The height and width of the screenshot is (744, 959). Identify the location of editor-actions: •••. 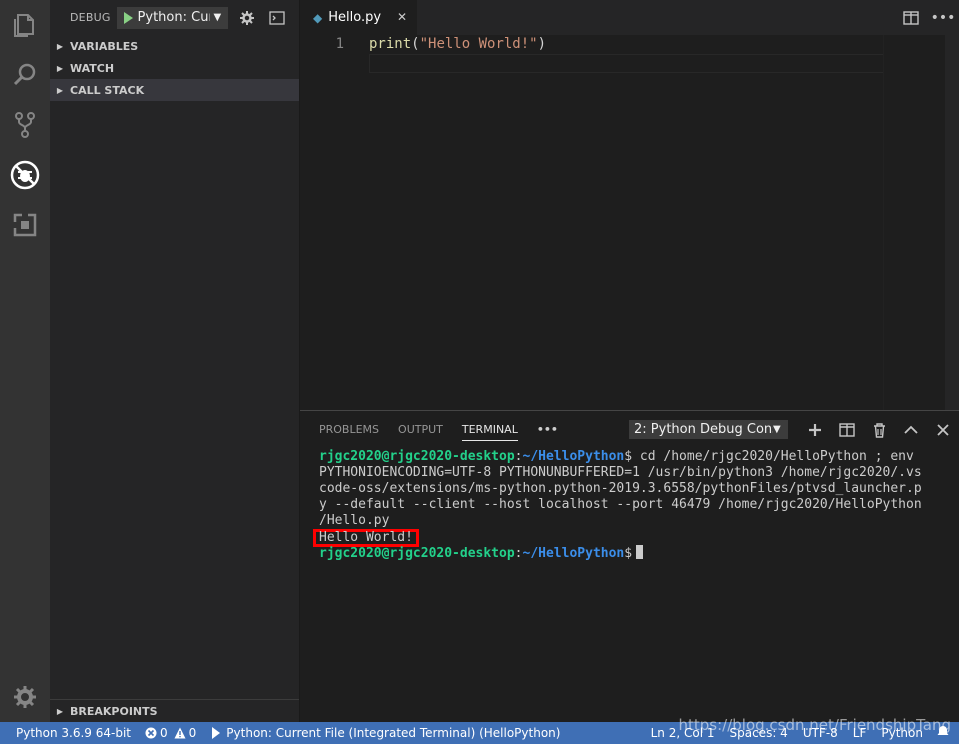
(927, 17).